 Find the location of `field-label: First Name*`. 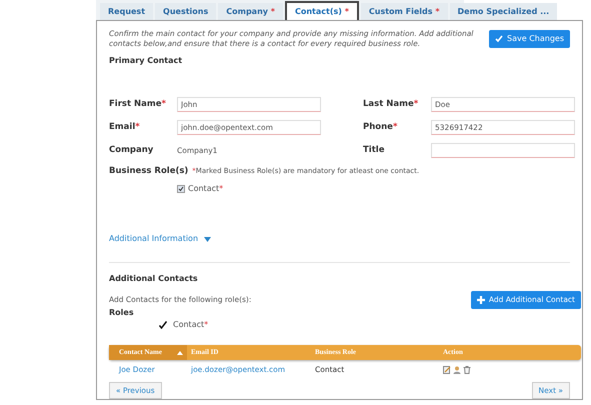

field-label: First Name* is located at coordinates (137, 104).